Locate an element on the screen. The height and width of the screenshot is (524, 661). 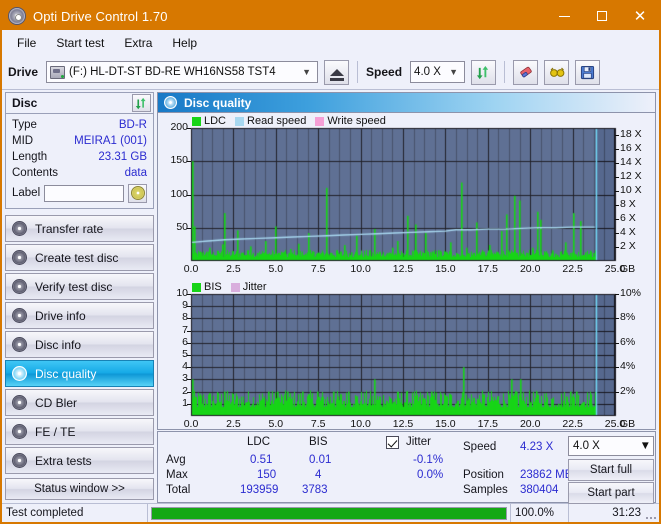
sidebar-item-disc-quality: Disc quality is located at coordinates (79, 373).